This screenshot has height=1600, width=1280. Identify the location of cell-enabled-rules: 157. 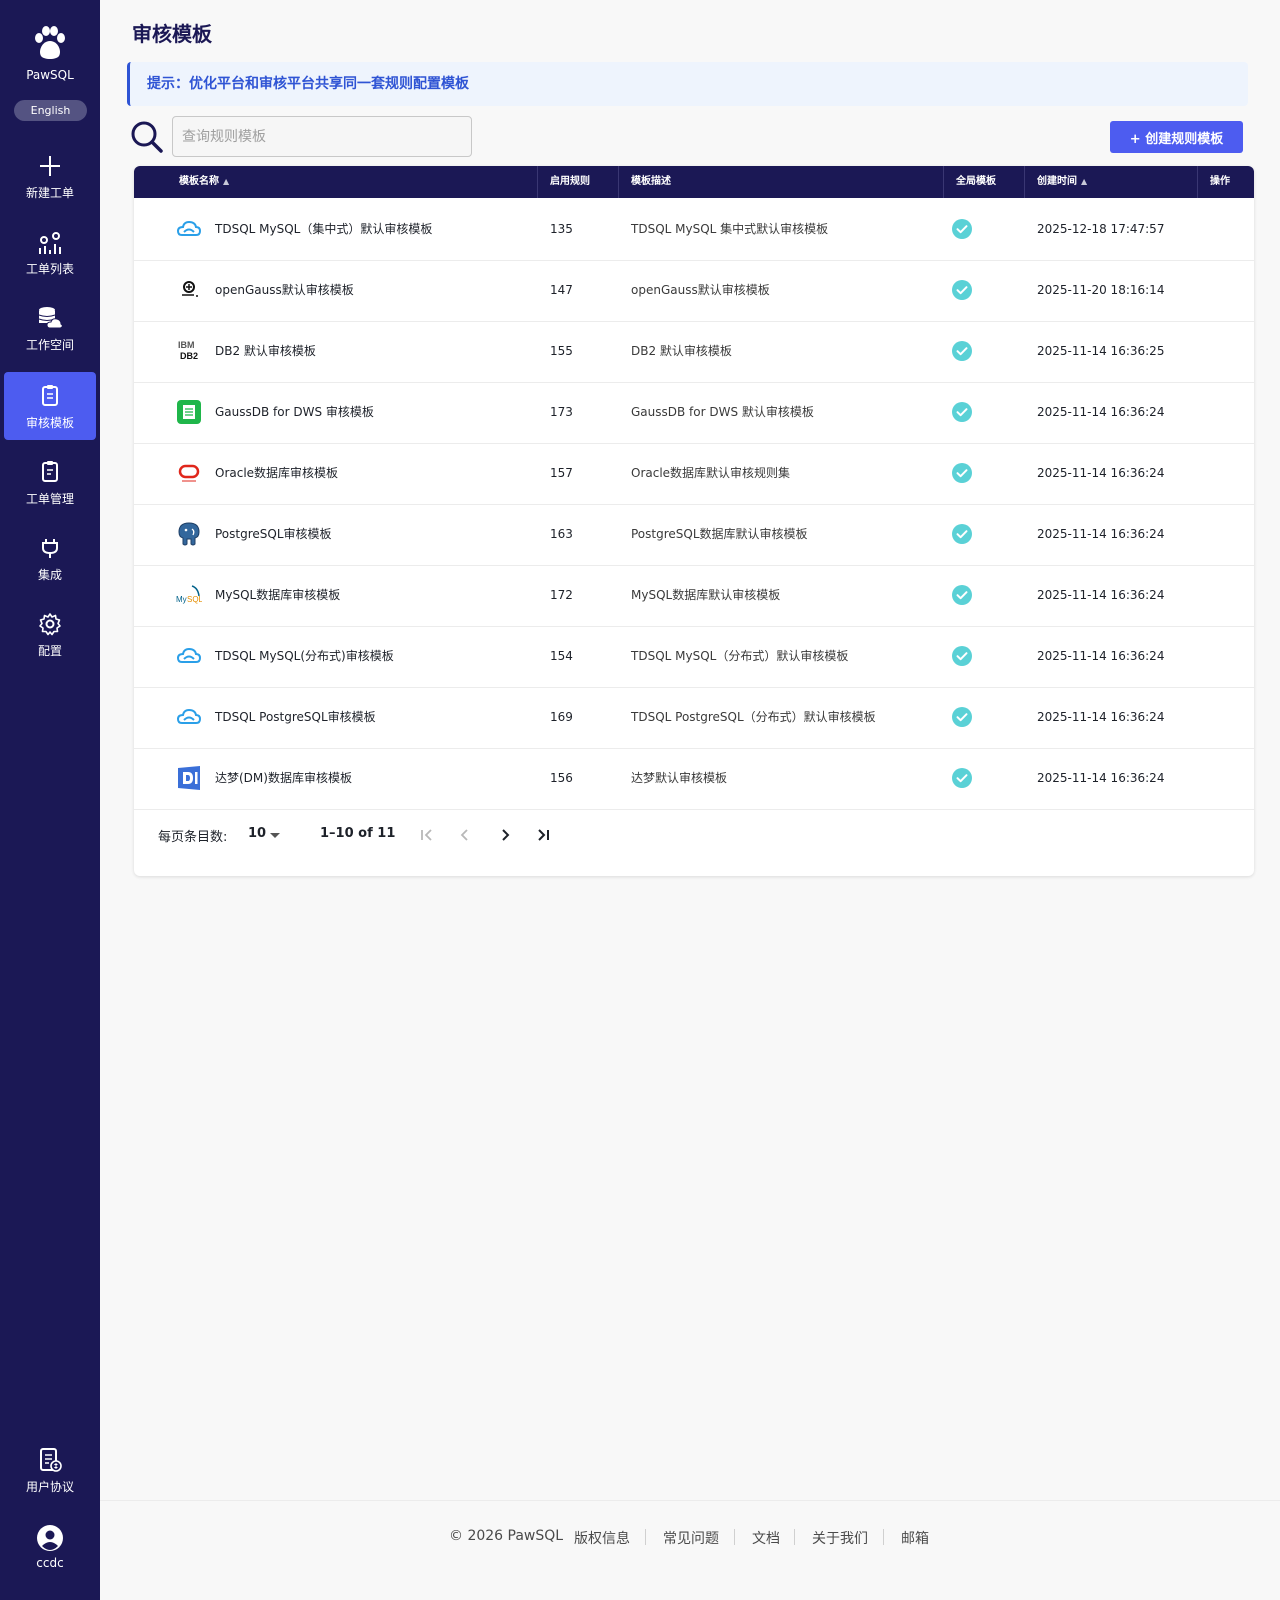
(561, 473).